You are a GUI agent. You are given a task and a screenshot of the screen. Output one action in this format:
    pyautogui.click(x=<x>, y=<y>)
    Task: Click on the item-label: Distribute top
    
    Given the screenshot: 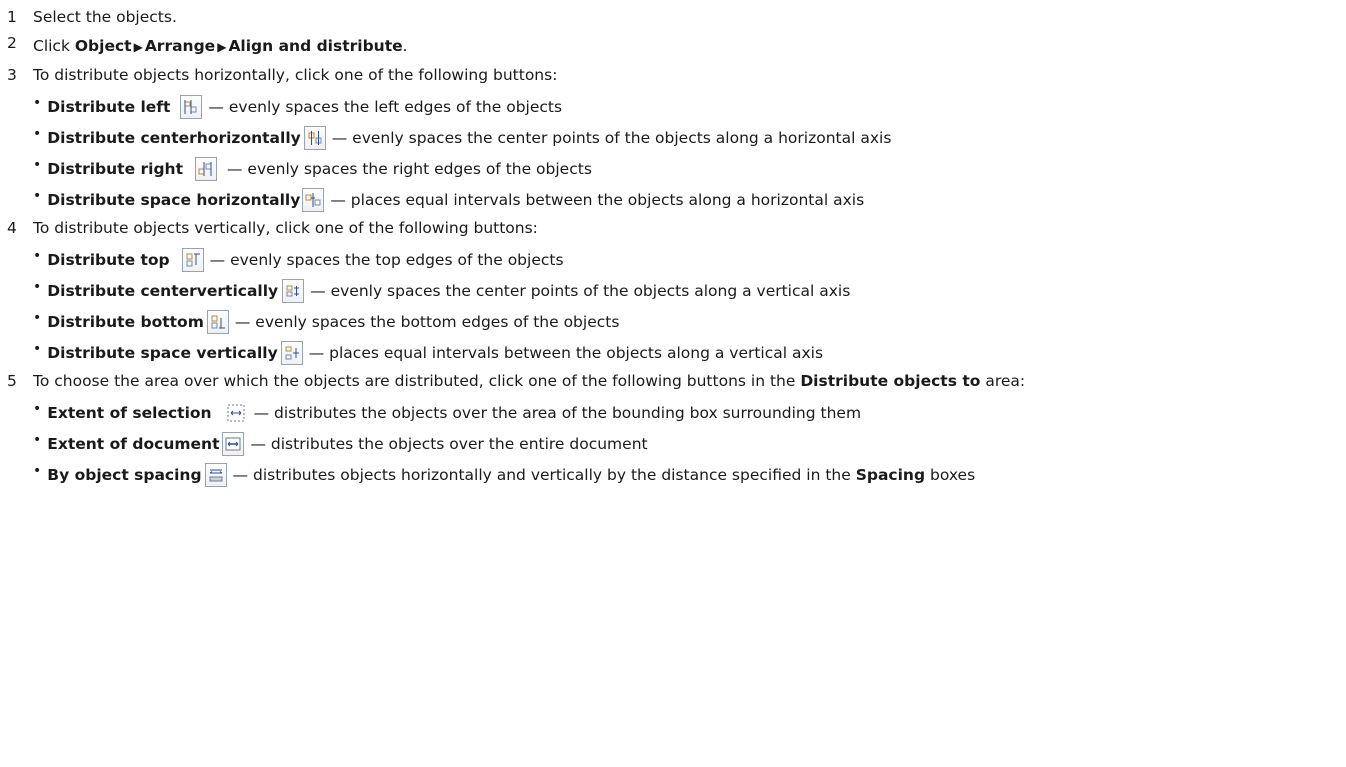 What is the action you would take?
    pyautogui.click(x=108, y=260)
    